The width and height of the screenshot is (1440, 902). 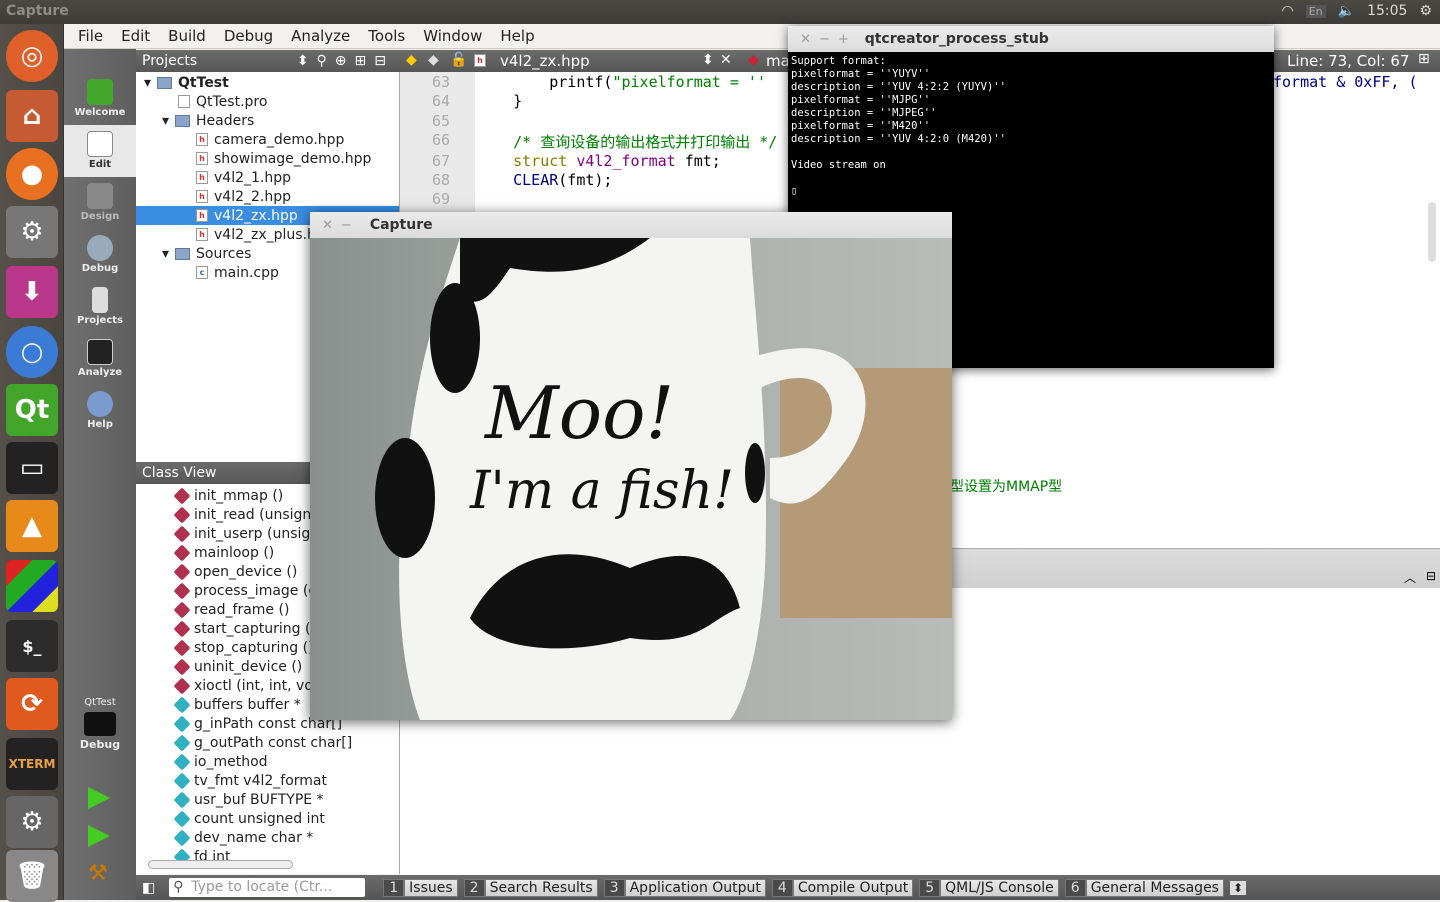 I want to click on menu-tools: Tools, so click(x=391, y=36).